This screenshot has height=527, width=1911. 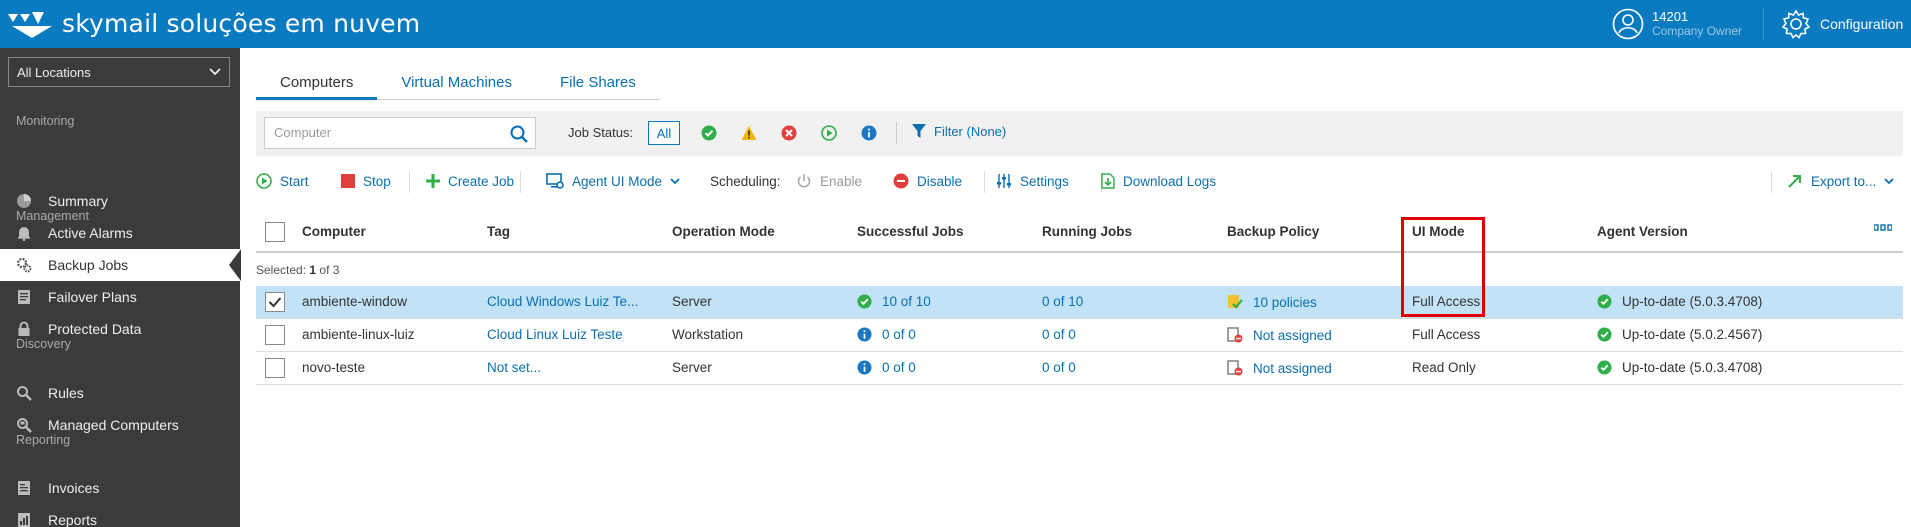 I want to click on job-status-info-button, so click(x=869, y=133).